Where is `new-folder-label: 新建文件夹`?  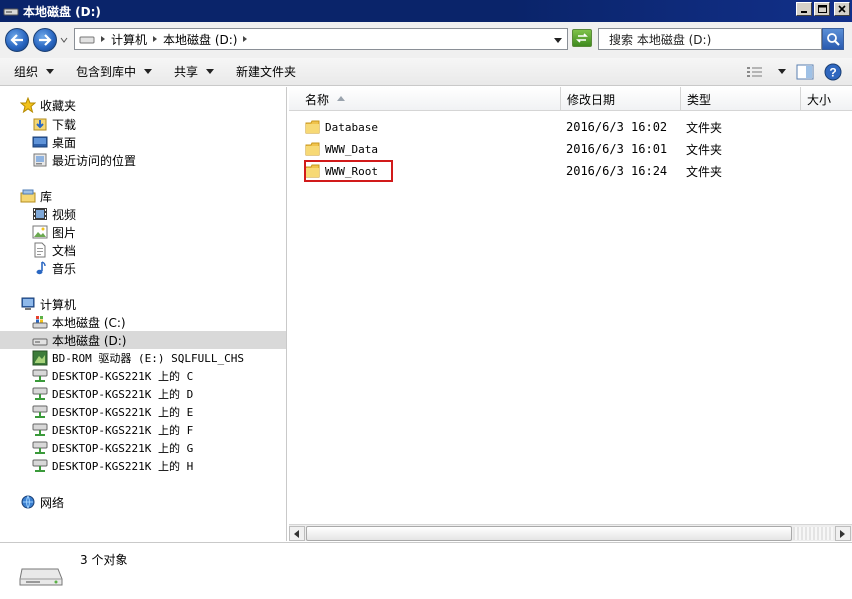 new-folder-label: 新建文件夹 is located at coordinates (266, 72).